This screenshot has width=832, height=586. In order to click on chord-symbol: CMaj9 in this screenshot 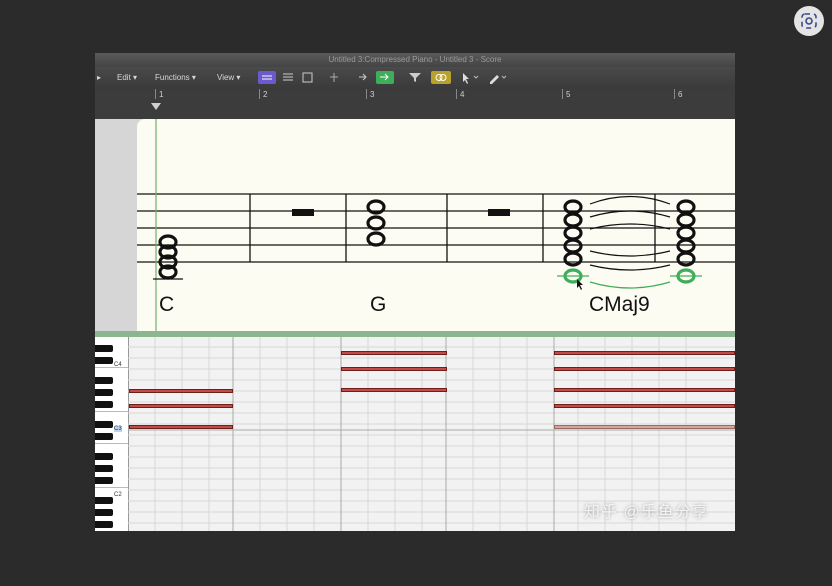, I will do `click(619, 305)`.